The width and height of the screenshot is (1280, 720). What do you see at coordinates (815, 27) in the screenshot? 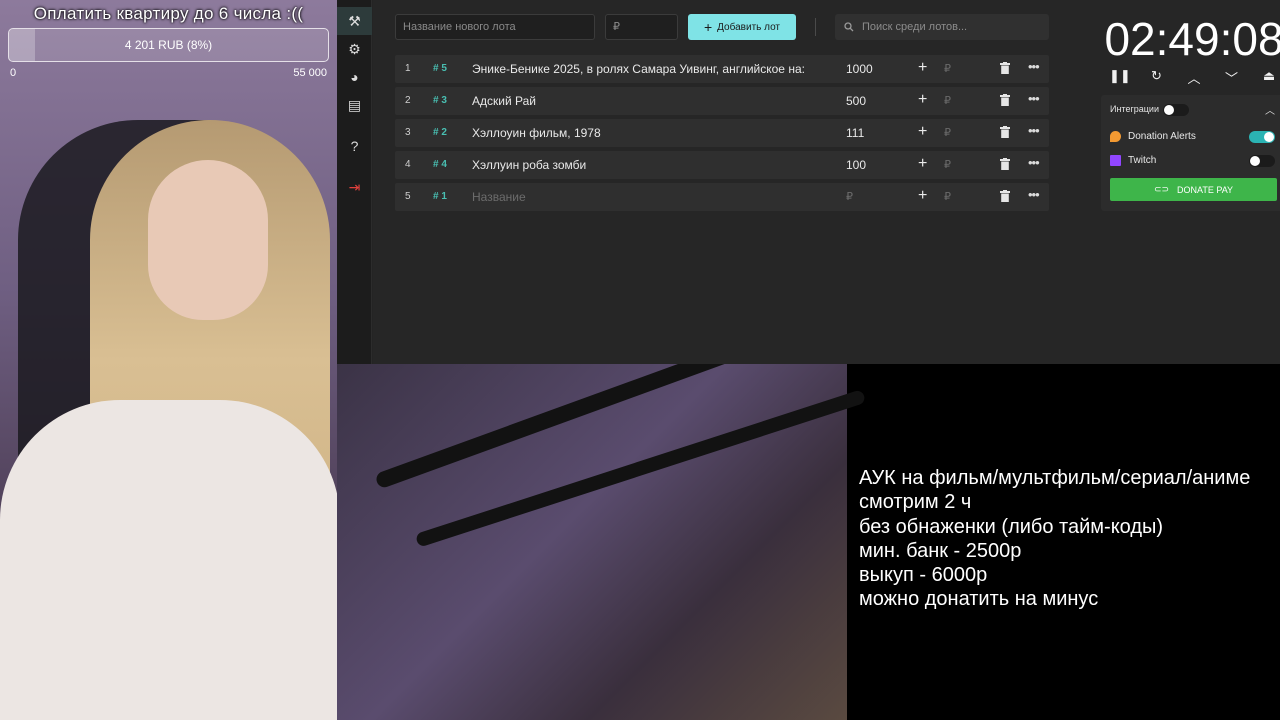
I see `toolbar-divider` at bounding box center [815, 27].